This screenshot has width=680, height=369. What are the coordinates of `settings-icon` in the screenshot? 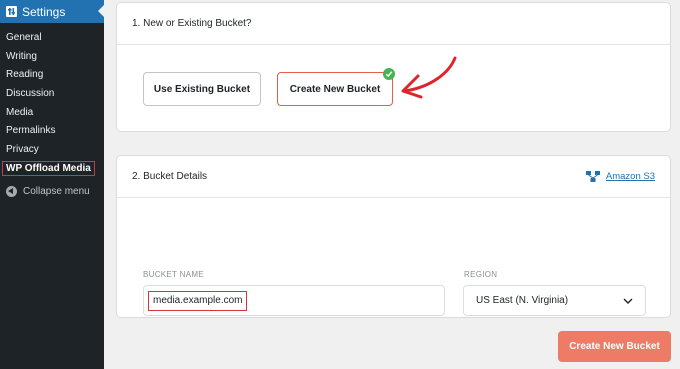 It's located at (11, 11).